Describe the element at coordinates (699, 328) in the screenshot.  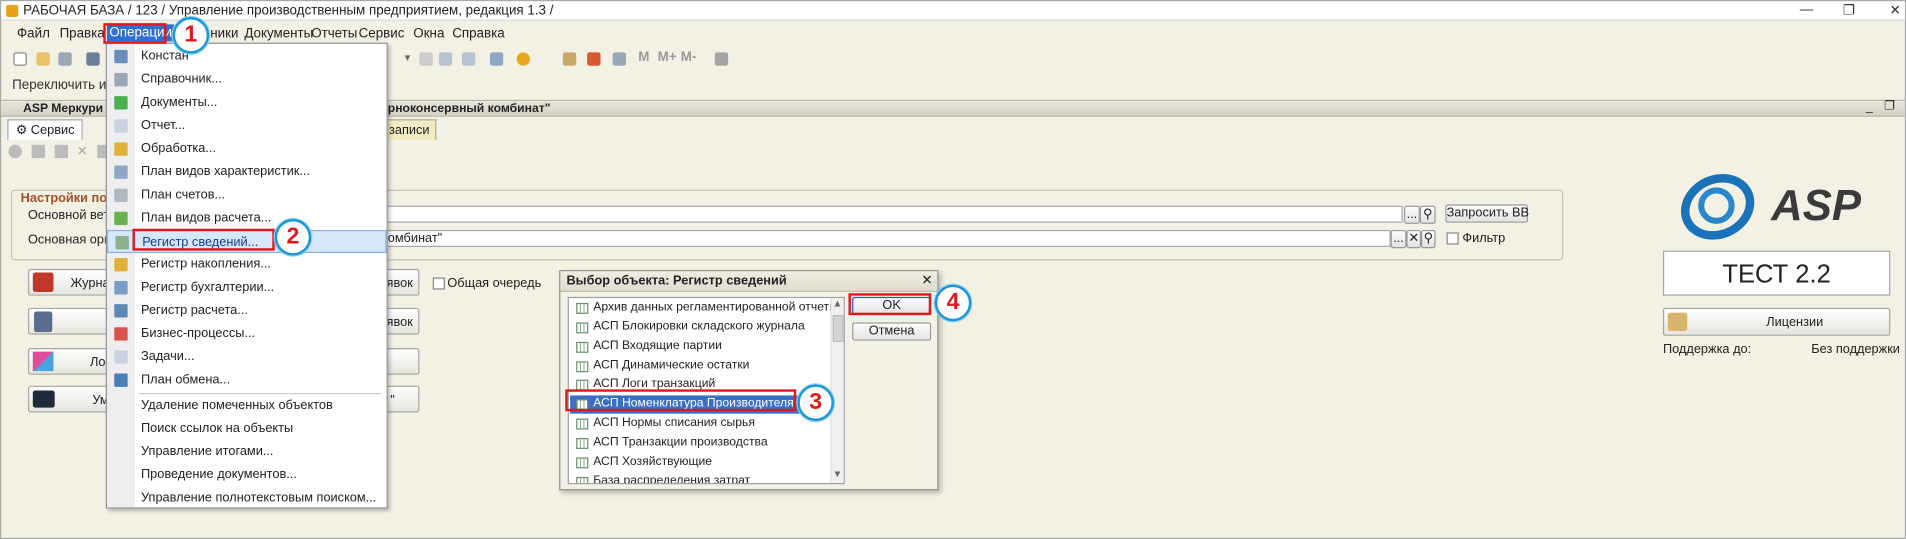
I see `list-item: АСП Блокировки складского журнала` at that location.